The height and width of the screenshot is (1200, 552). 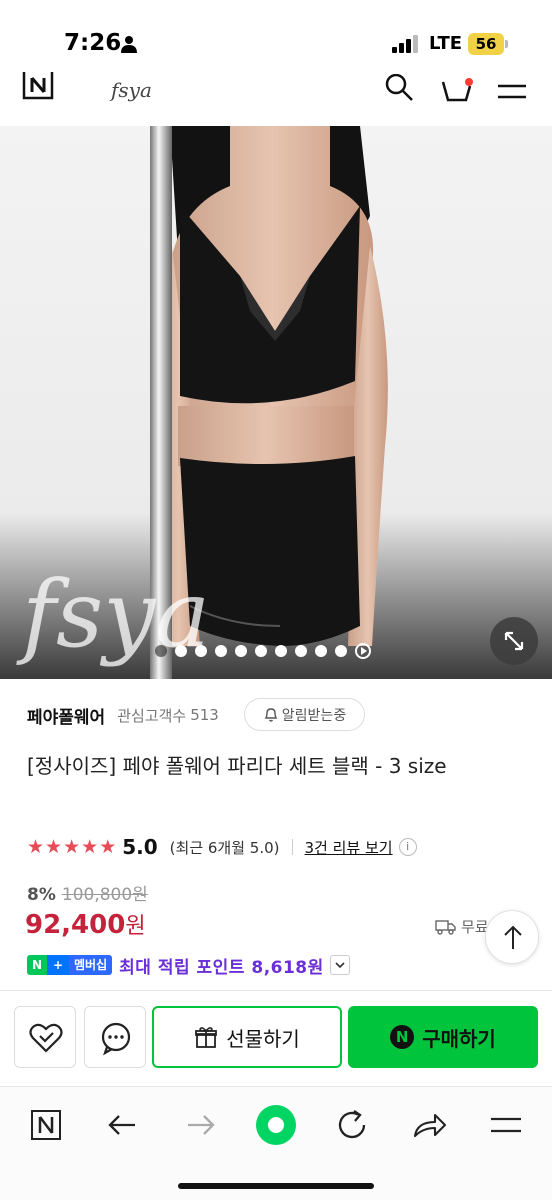 I want to click on rating-period: (최근 6개월 5.0), so click(x=224, y=847).